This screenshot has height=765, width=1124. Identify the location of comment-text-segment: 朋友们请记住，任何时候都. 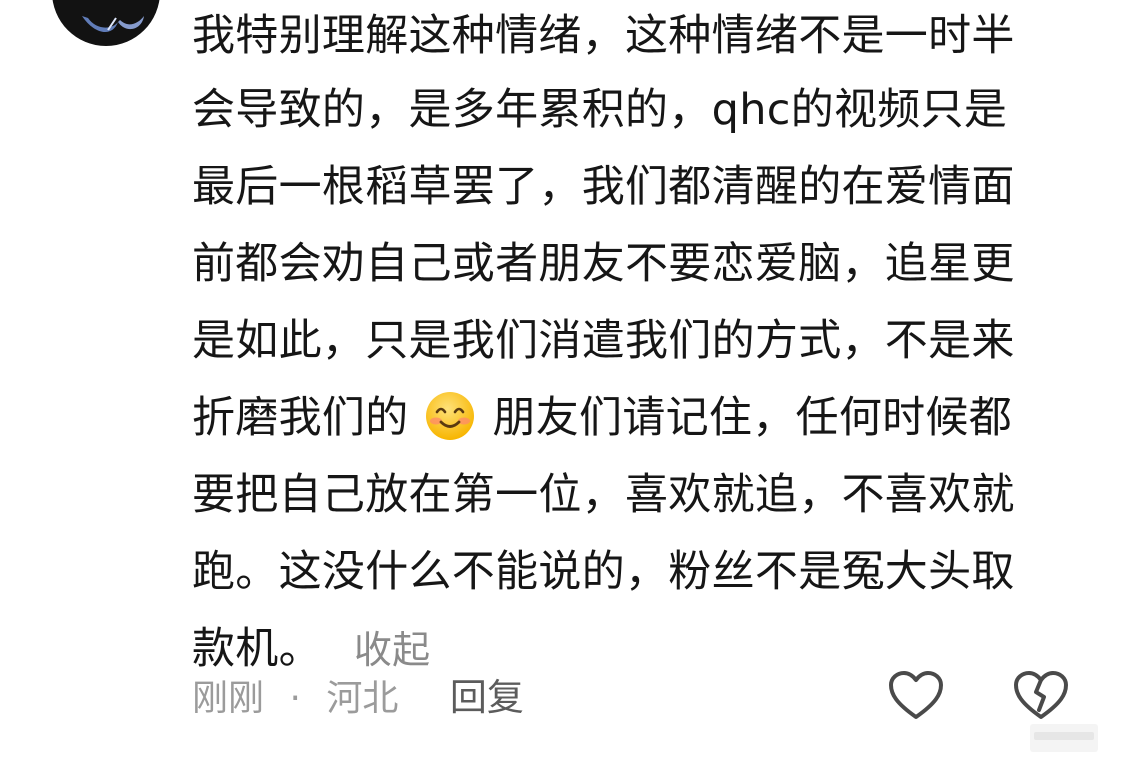
(752, 418).